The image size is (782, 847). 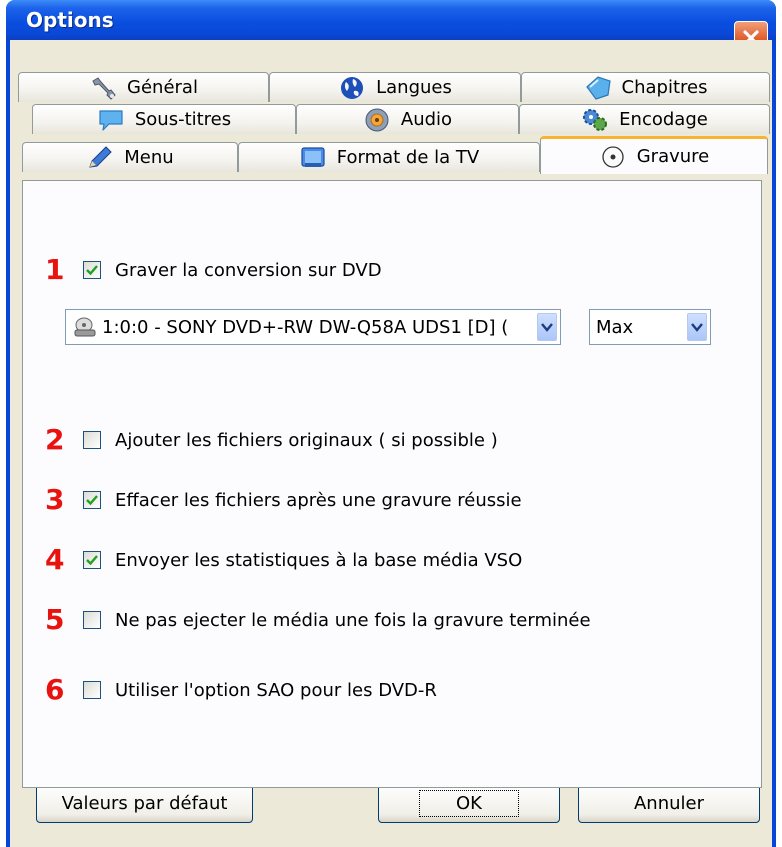 What do you see at coordinates (248, 270) in the screenshot?
I see `option-label: Graver la conversion sur DVD` at bounding box center [248, 270].